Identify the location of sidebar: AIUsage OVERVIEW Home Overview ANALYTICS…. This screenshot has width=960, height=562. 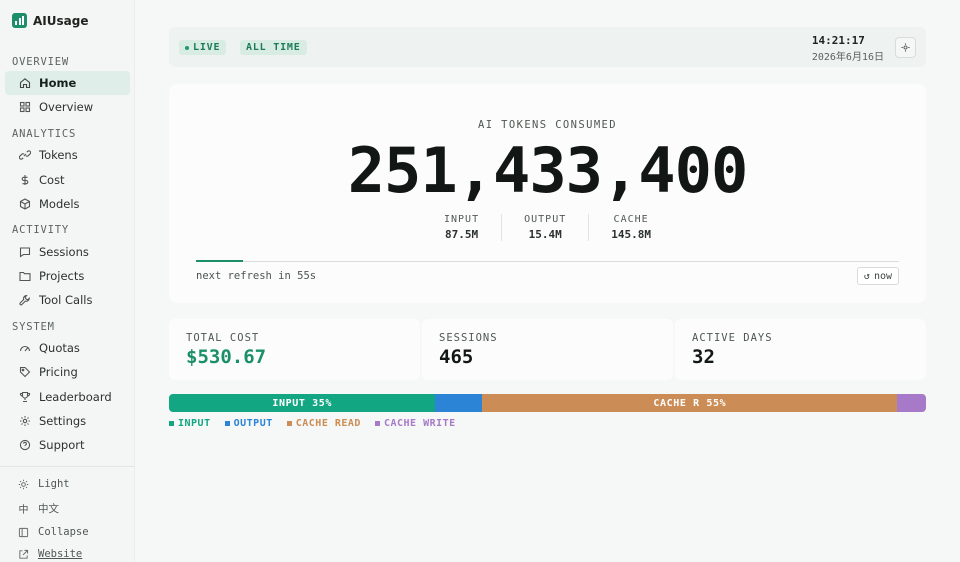
(67, 281).